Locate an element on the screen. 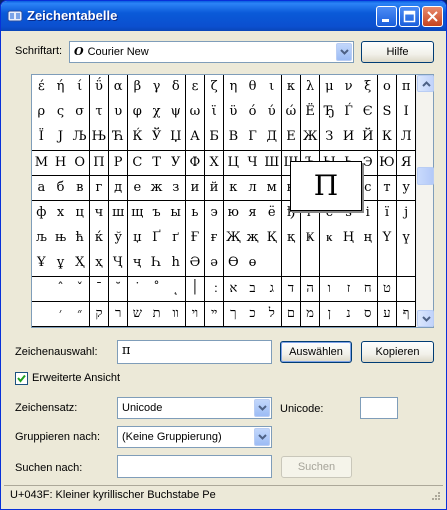 This screenshot has width=447, height=510. search-button: Suchen is located at coordinates (316, 467).